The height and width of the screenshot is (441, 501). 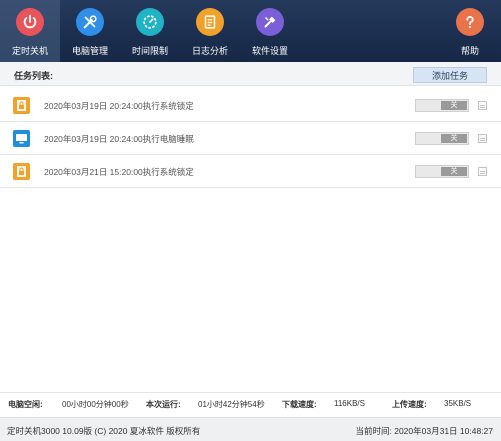 I want to click on task-row: 2020年03月19日 20:24:00执行系统锁定 关, so click(x=250, y=105).